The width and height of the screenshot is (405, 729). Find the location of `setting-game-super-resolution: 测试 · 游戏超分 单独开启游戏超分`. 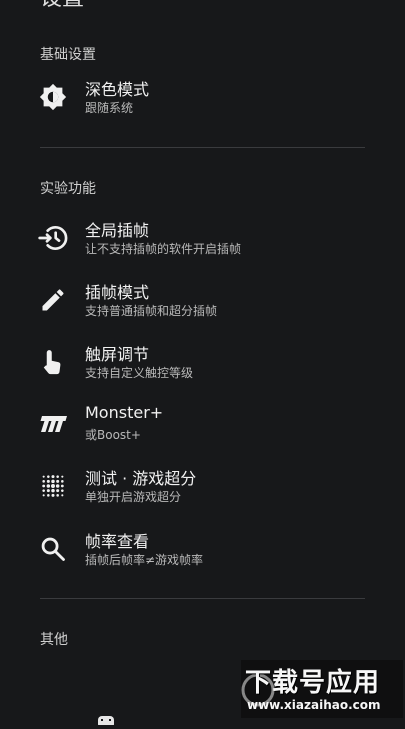

setting-game-super-resolution: 测试 · 游戏超分 单独开启游戏超分 is located at coordinates (202, 489).